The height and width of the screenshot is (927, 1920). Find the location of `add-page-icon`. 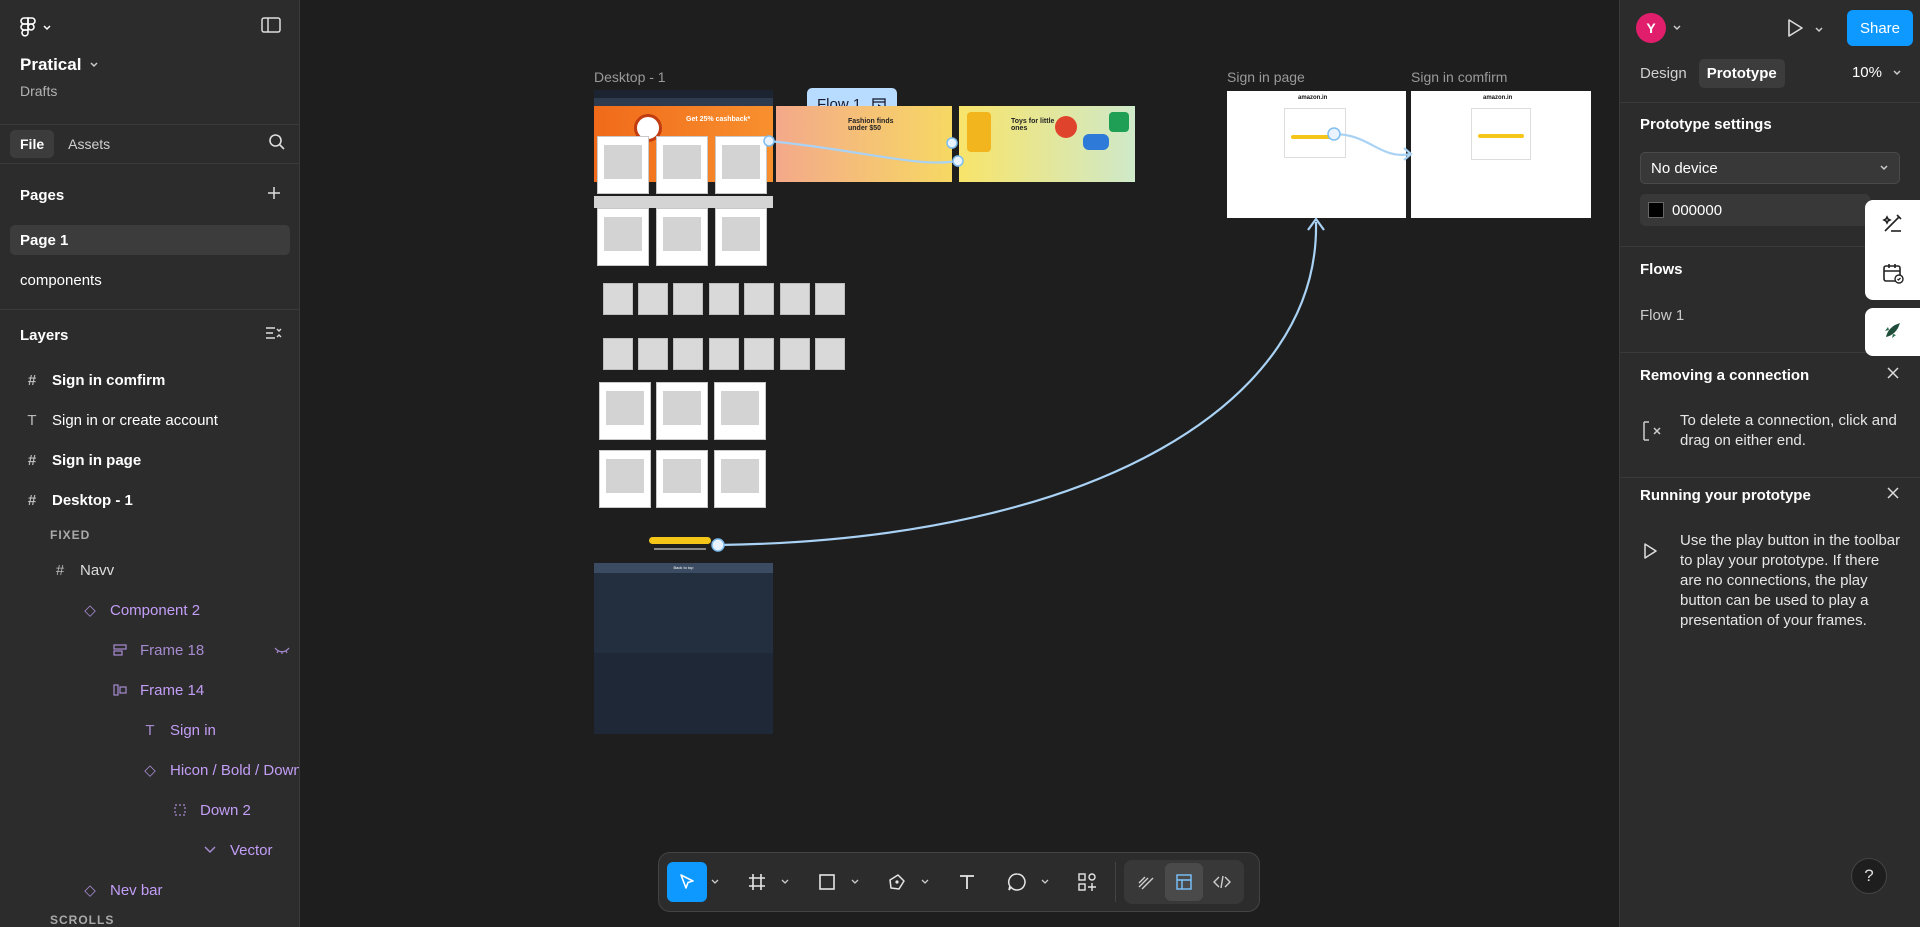

add-page-icon is located at coordinates (274, 195).